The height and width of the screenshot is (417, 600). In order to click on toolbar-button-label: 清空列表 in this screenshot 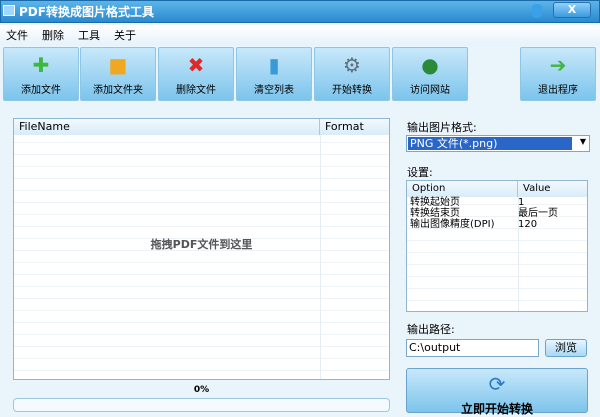, I will do `click(274, 90)`.